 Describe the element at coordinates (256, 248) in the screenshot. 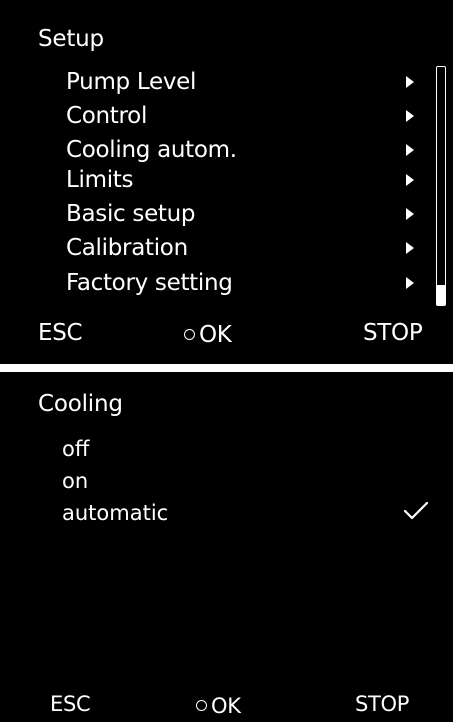

I see `menu-item-calibration: Calibration` at that location.